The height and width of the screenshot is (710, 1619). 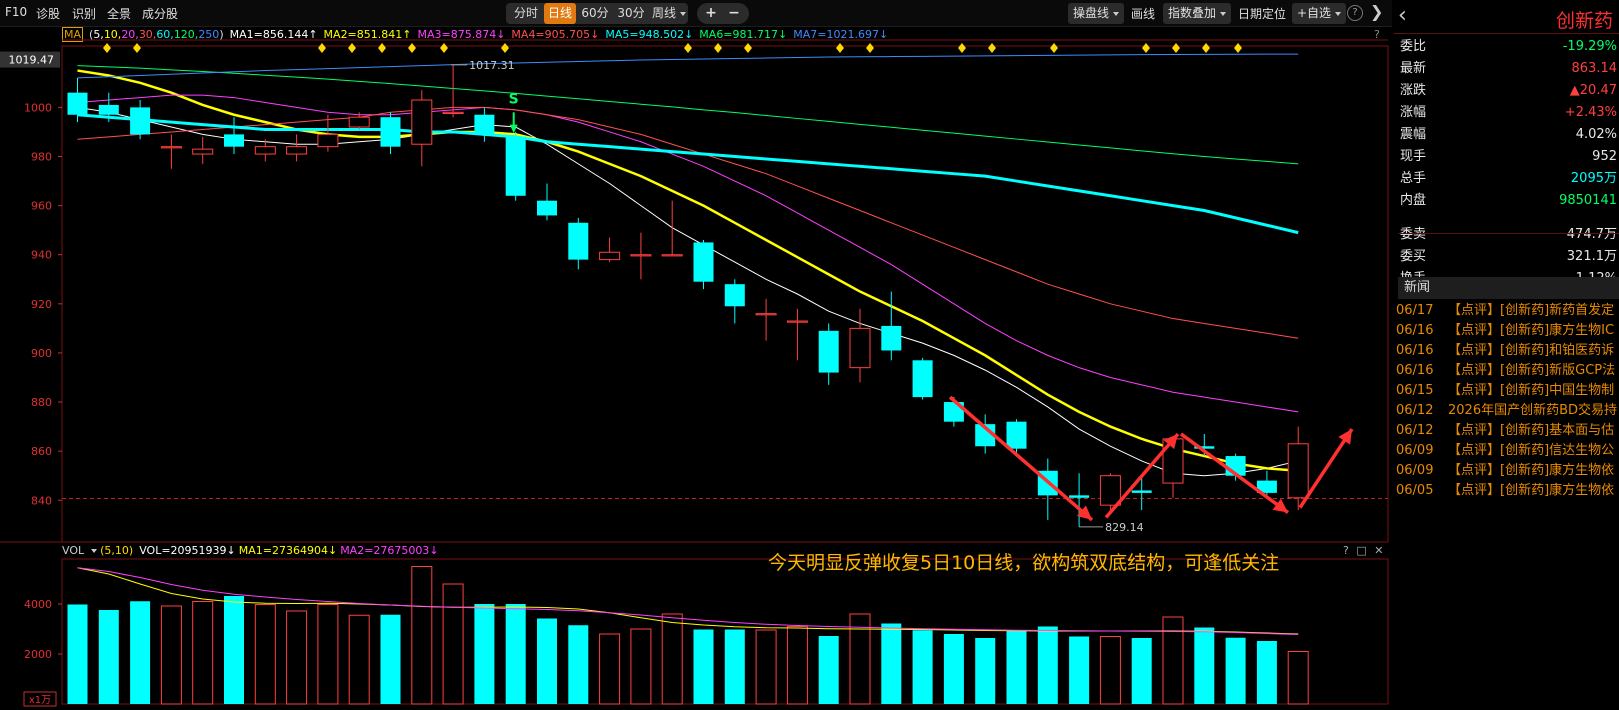 What do you see at coordinates (1531, 490) in the screenshot?
I see `news-title: 【点评】[创新药]康方生物依` at bounding box center [1531, 490].